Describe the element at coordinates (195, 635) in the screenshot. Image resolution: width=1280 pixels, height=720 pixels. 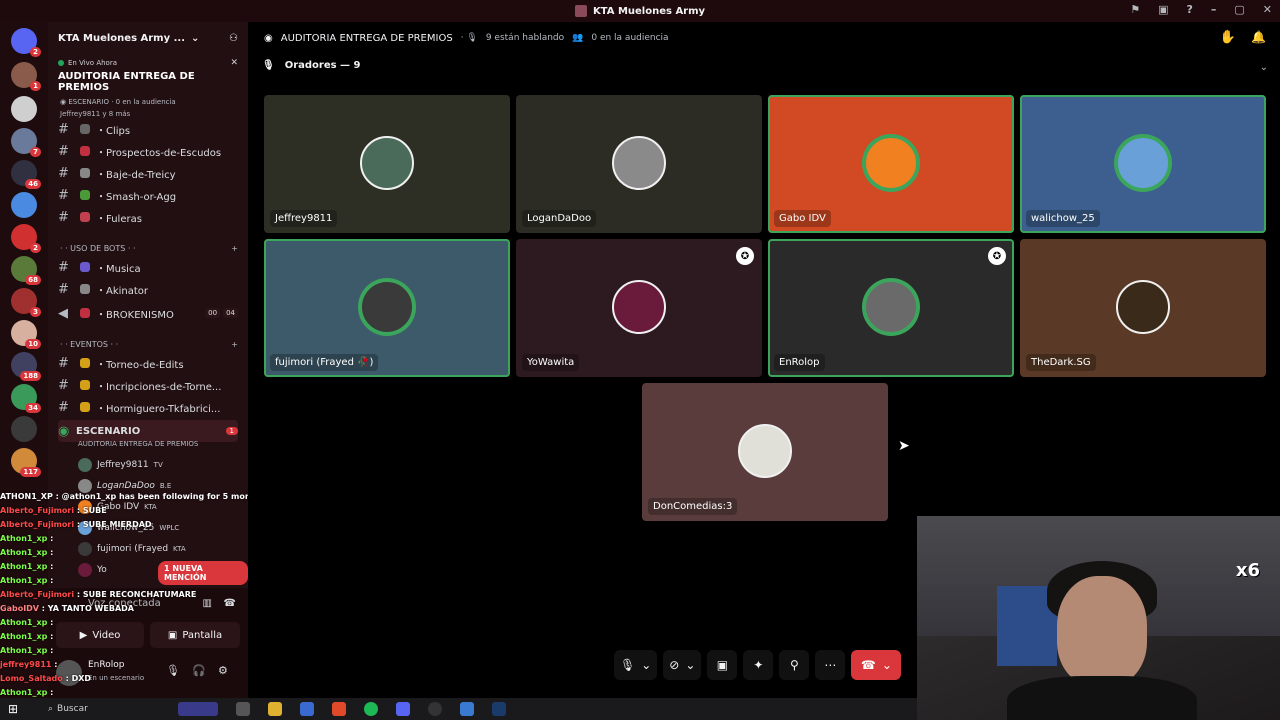
I see `screen-share-button: ▣ Pantalla` at that location.